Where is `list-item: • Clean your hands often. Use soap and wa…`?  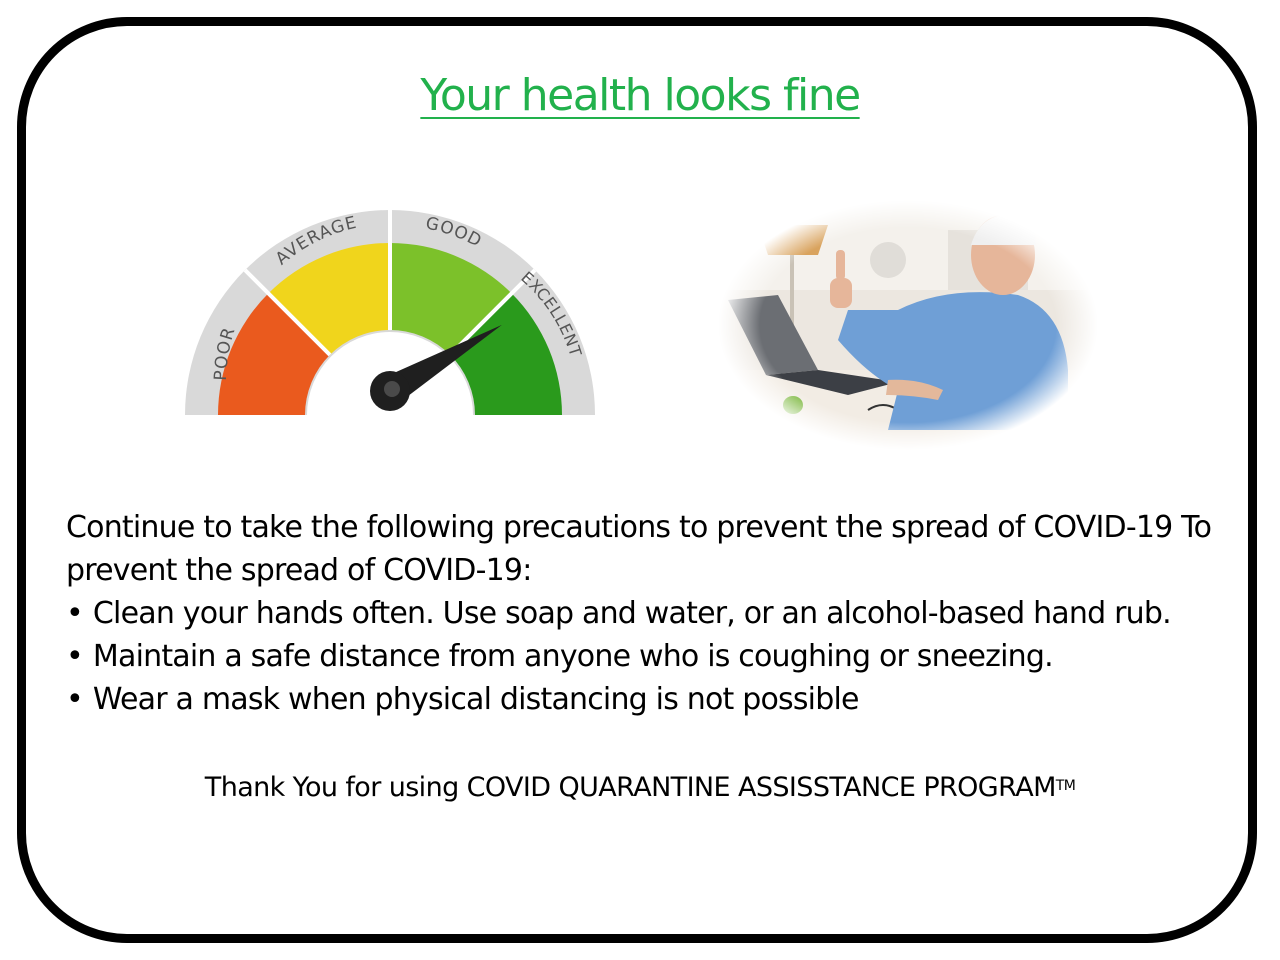 list-item: • Clean your hands often. Use soap and wa… is located at coordinates (646, 613).